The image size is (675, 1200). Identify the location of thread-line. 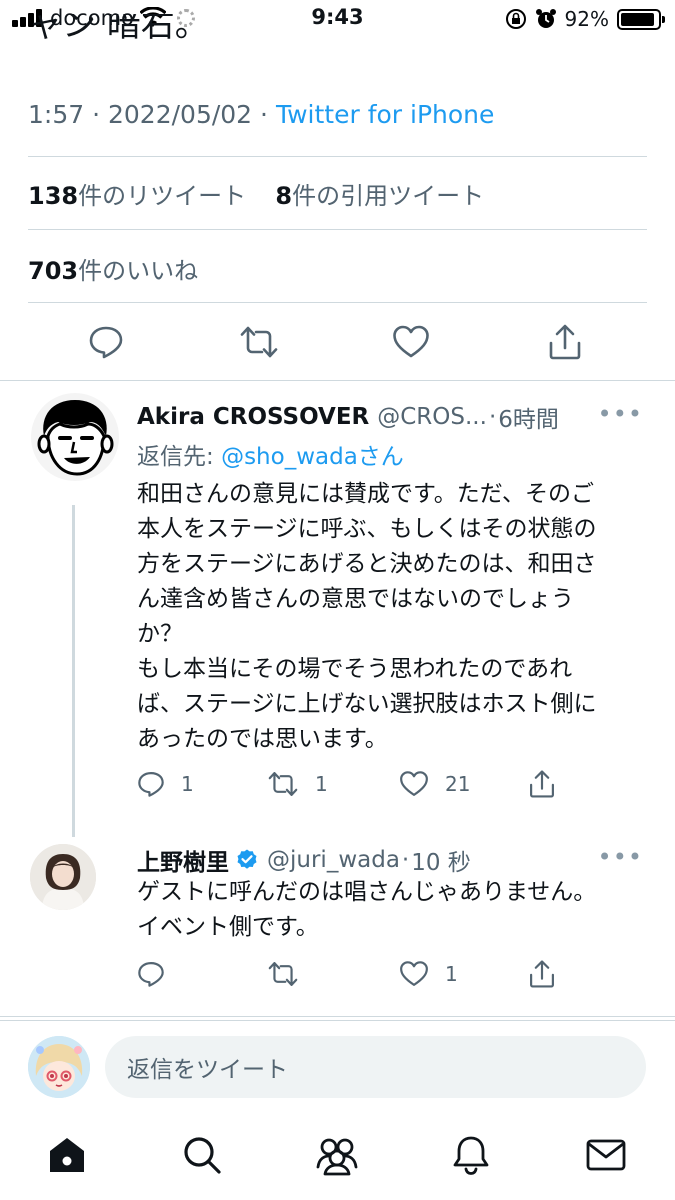
(73, 671).